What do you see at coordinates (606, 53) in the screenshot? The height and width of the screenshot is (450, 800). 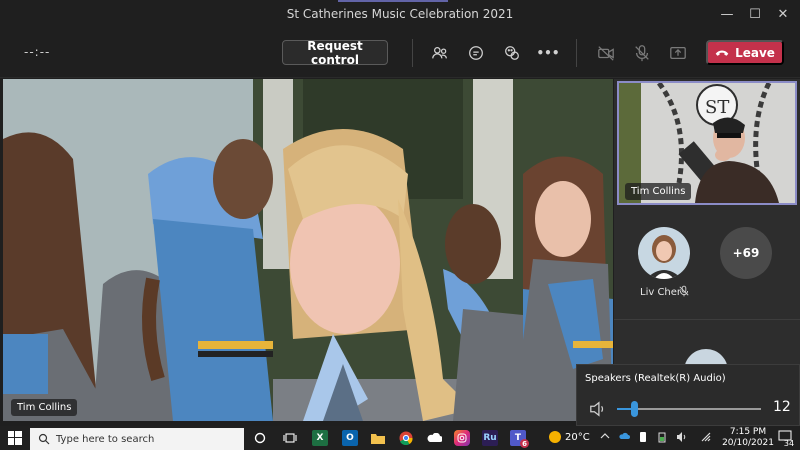 I see `camera-off-icon` at bounding box center [606, 53].